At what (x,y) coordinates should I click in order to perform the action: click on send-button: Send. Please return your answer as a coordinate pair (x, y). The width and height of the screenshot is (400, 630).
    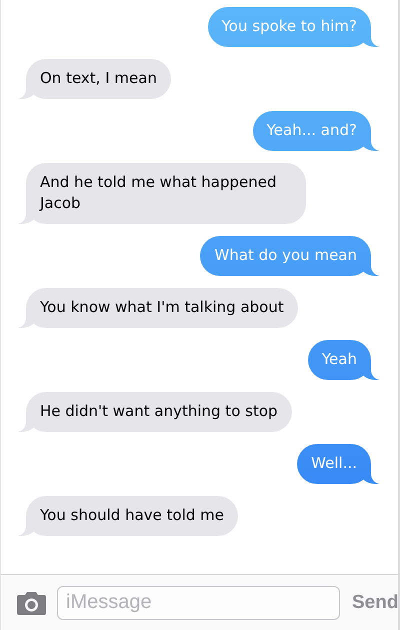
    Looking at the image, I should click on (374, 603).